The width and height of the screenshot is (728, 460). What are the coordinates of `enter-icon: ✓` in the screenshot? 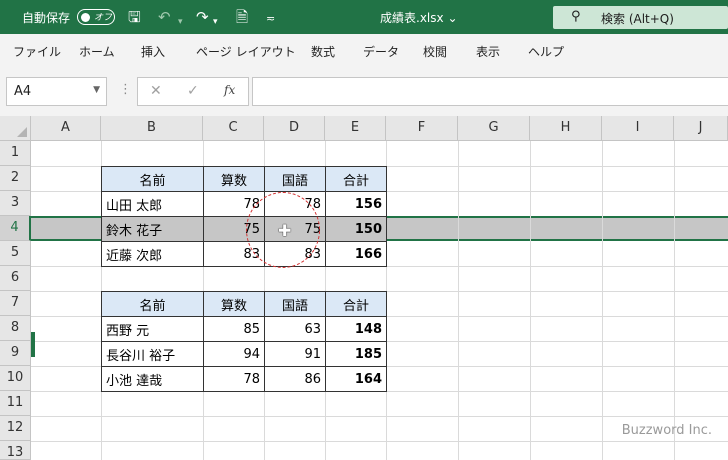 It's located at (193, 91).